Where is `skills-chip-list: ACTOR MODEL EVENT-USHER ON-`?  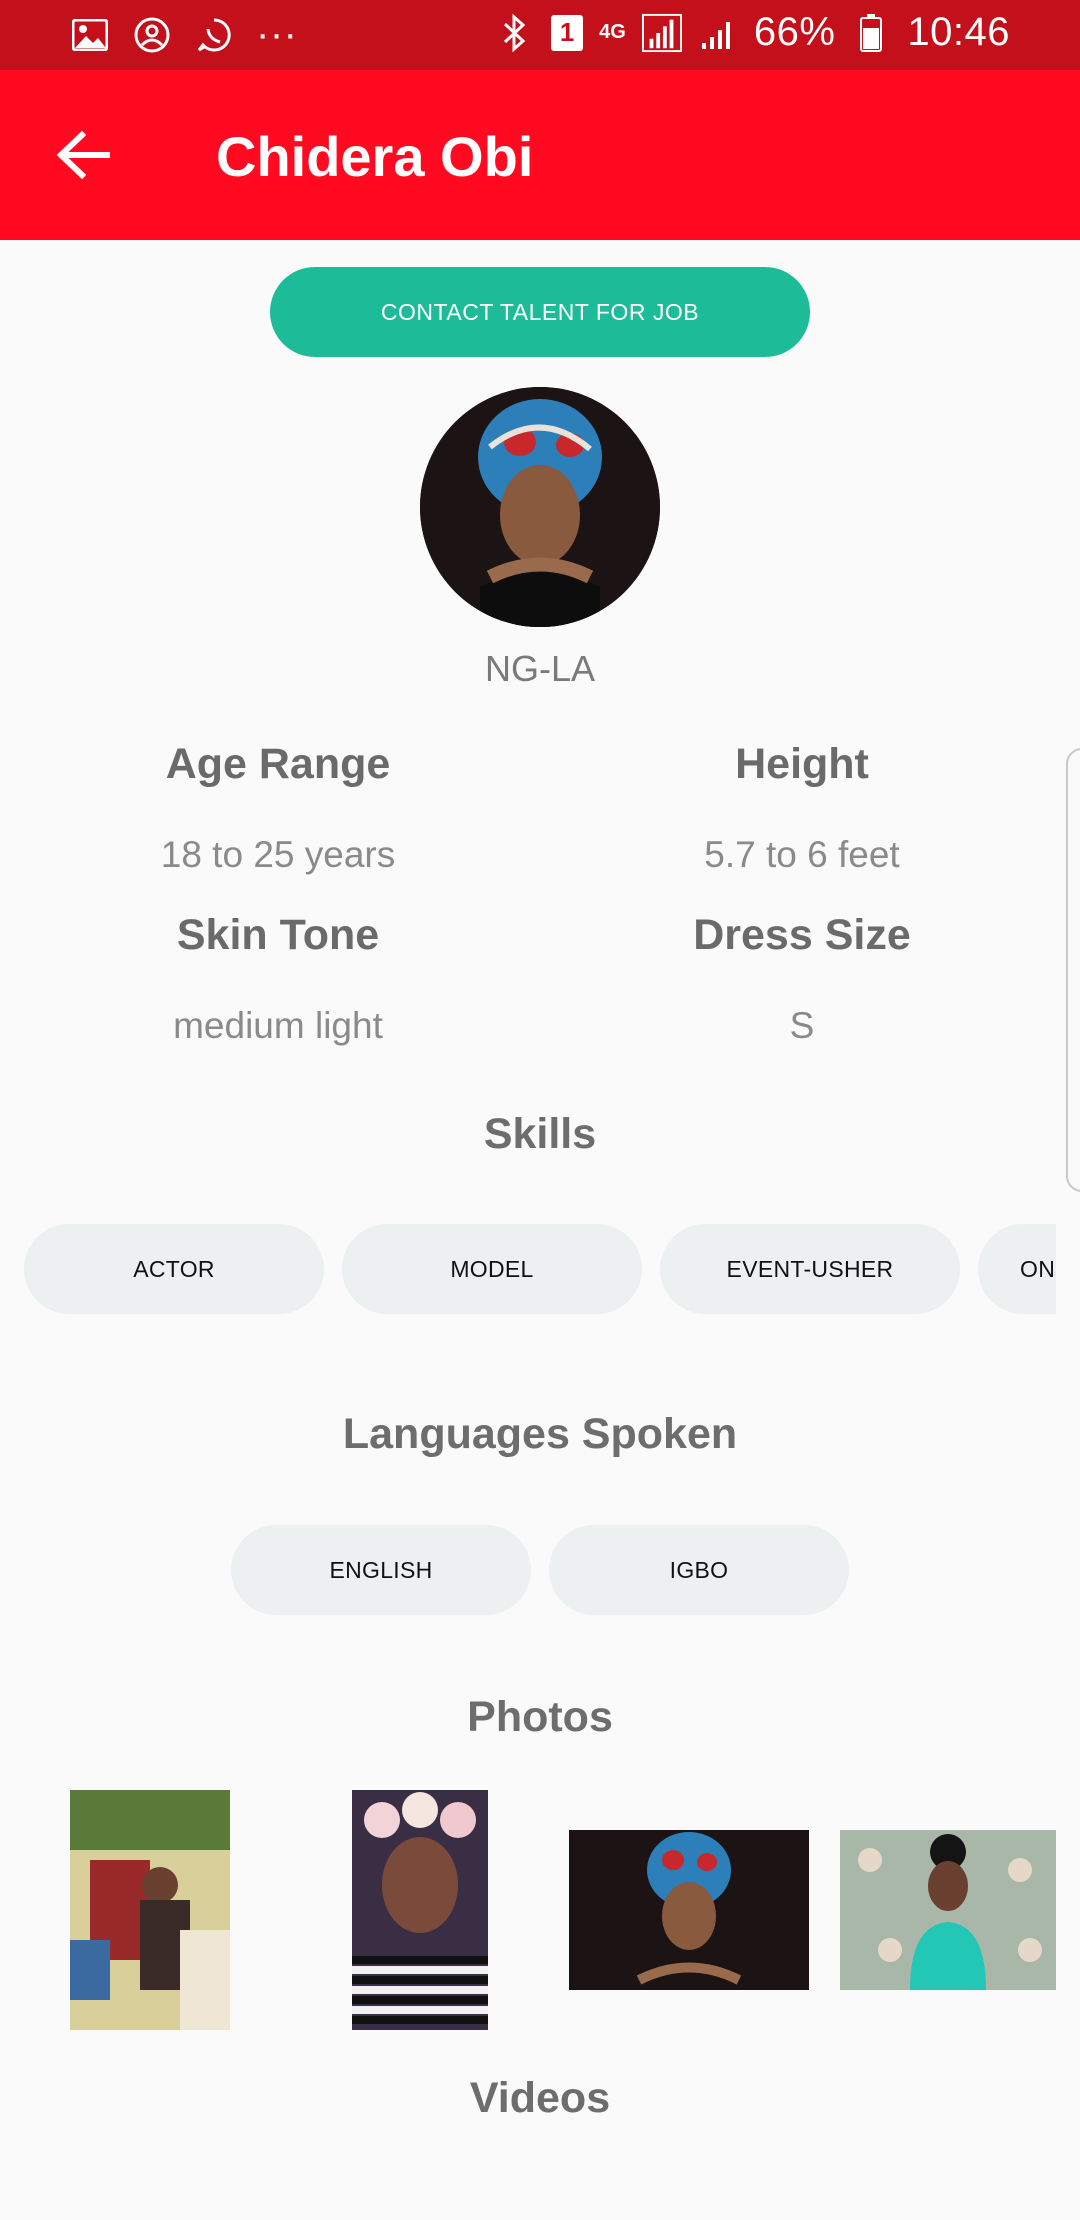 skills-chip-list: ACTOR MODEL EVENT-USHER ON- is located at coordinates (528, 1270).